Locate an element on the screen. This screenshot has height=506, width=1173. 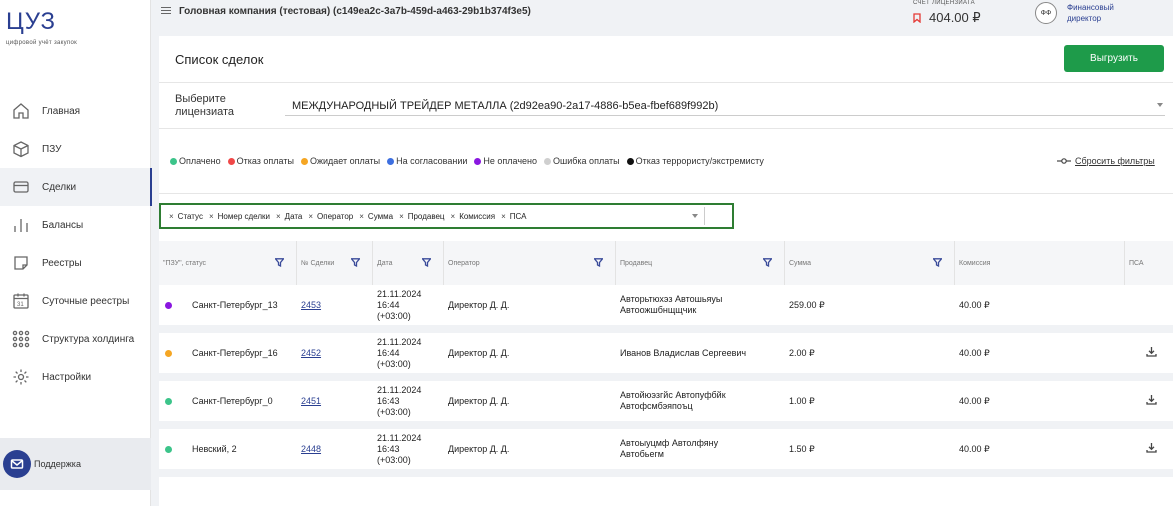
sidebar-item-settings: Настройки is located at coordinates (75, 377).